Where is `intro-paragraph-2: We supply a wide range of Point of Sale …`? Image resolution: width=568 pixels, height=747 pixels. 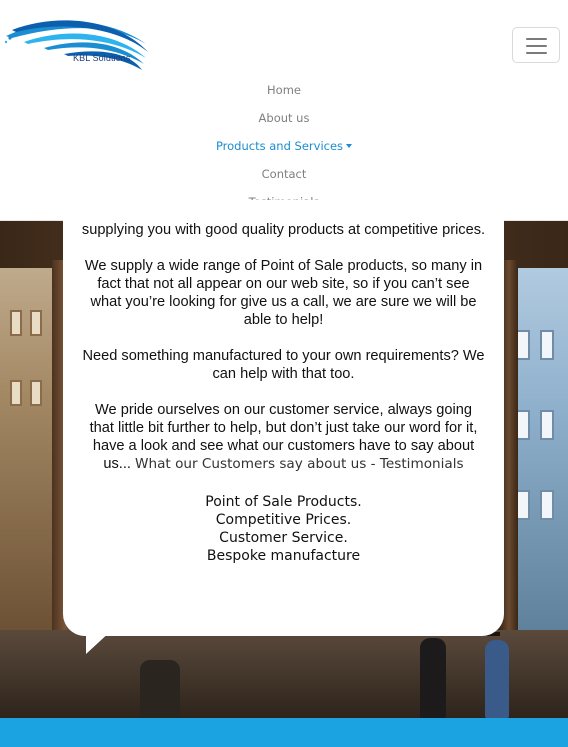
intro-paragraph-2: We supply a wide range of Point of Sale … is located at coordinates (283, 293).